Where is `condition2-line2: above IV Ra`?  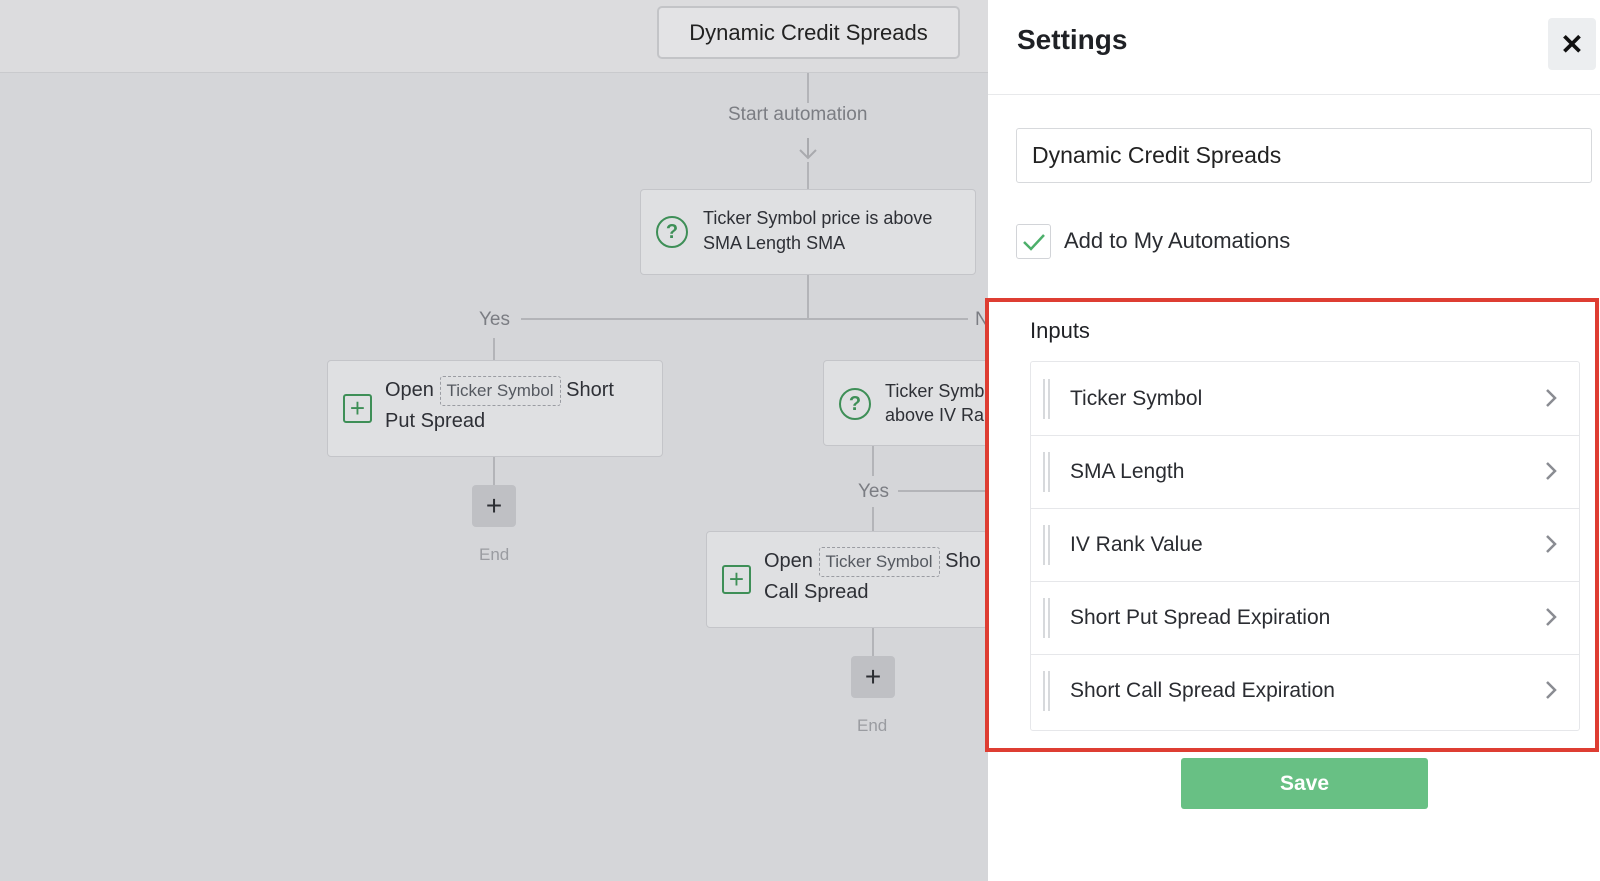
condition2-line2: above IV Ra is located at coordinates (935, 415).